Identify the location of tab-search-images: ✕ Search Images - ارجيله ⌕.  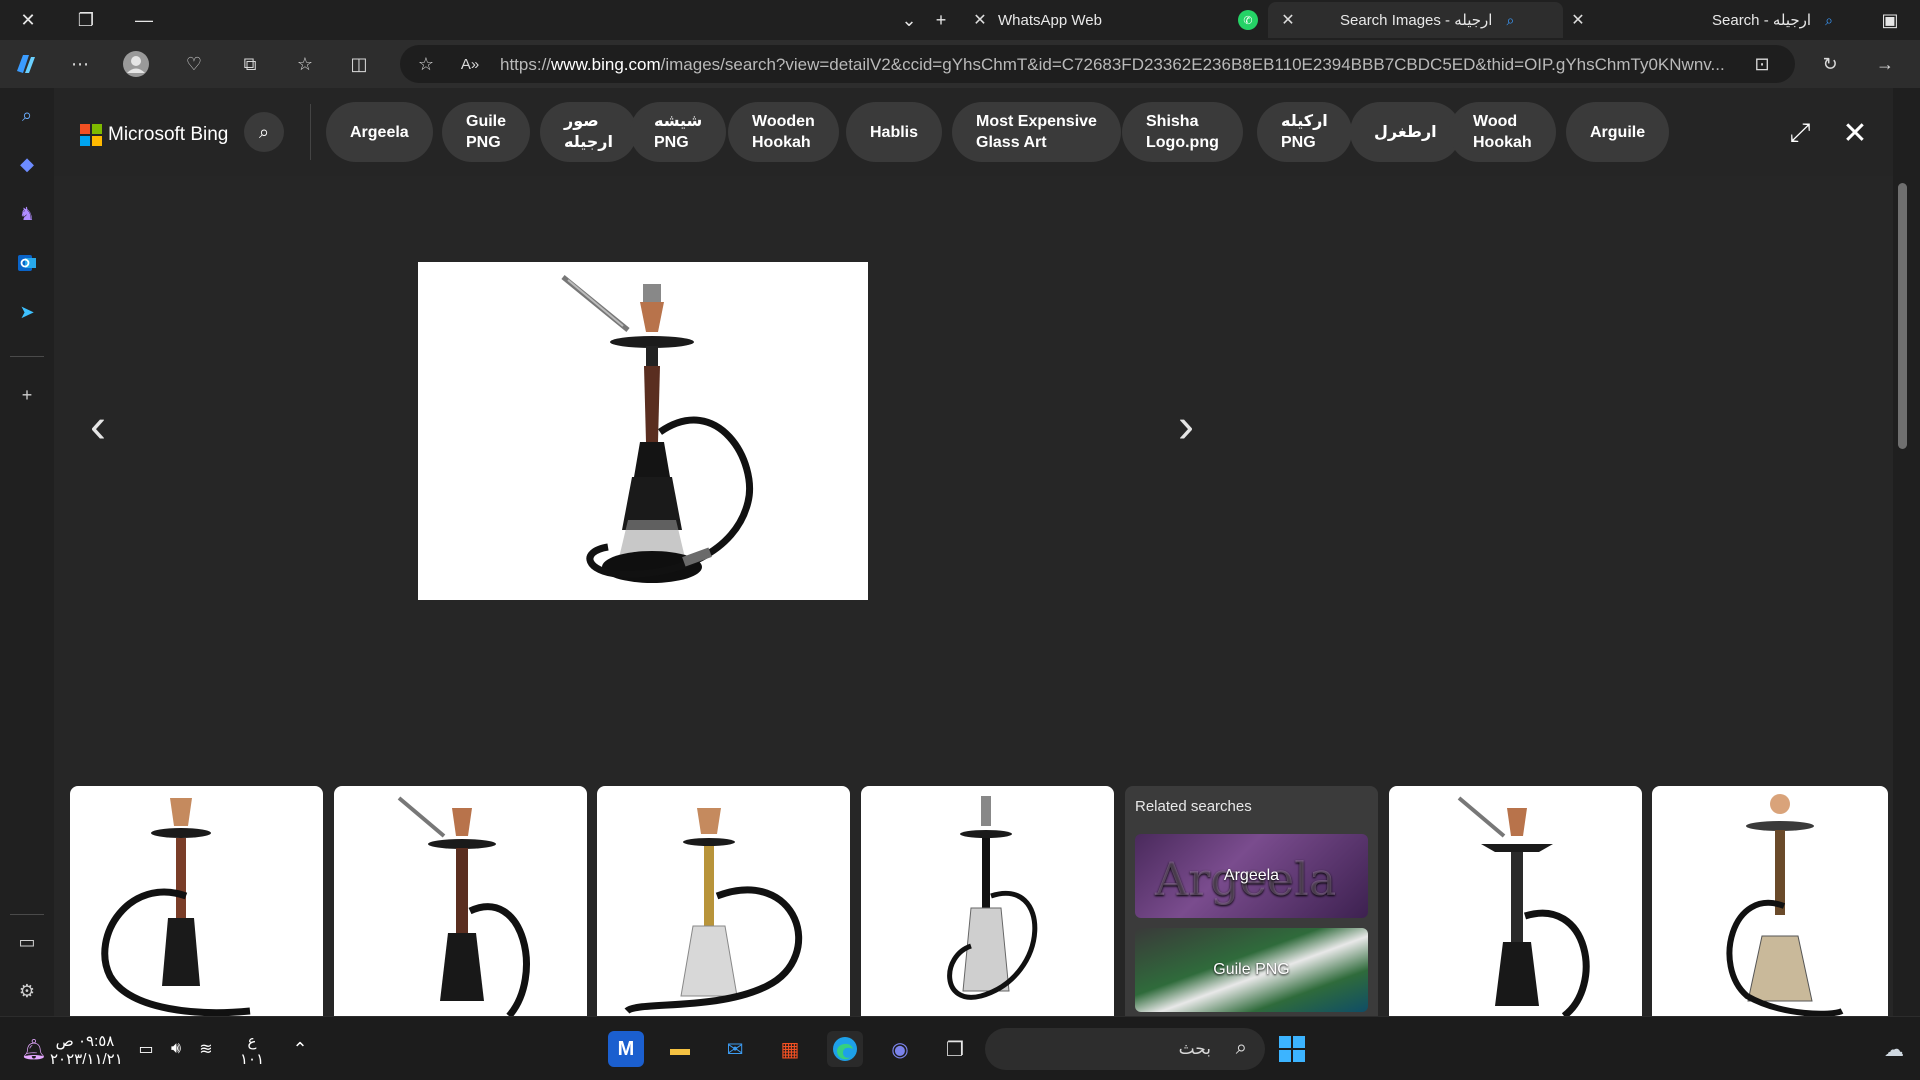
(1415, 20).